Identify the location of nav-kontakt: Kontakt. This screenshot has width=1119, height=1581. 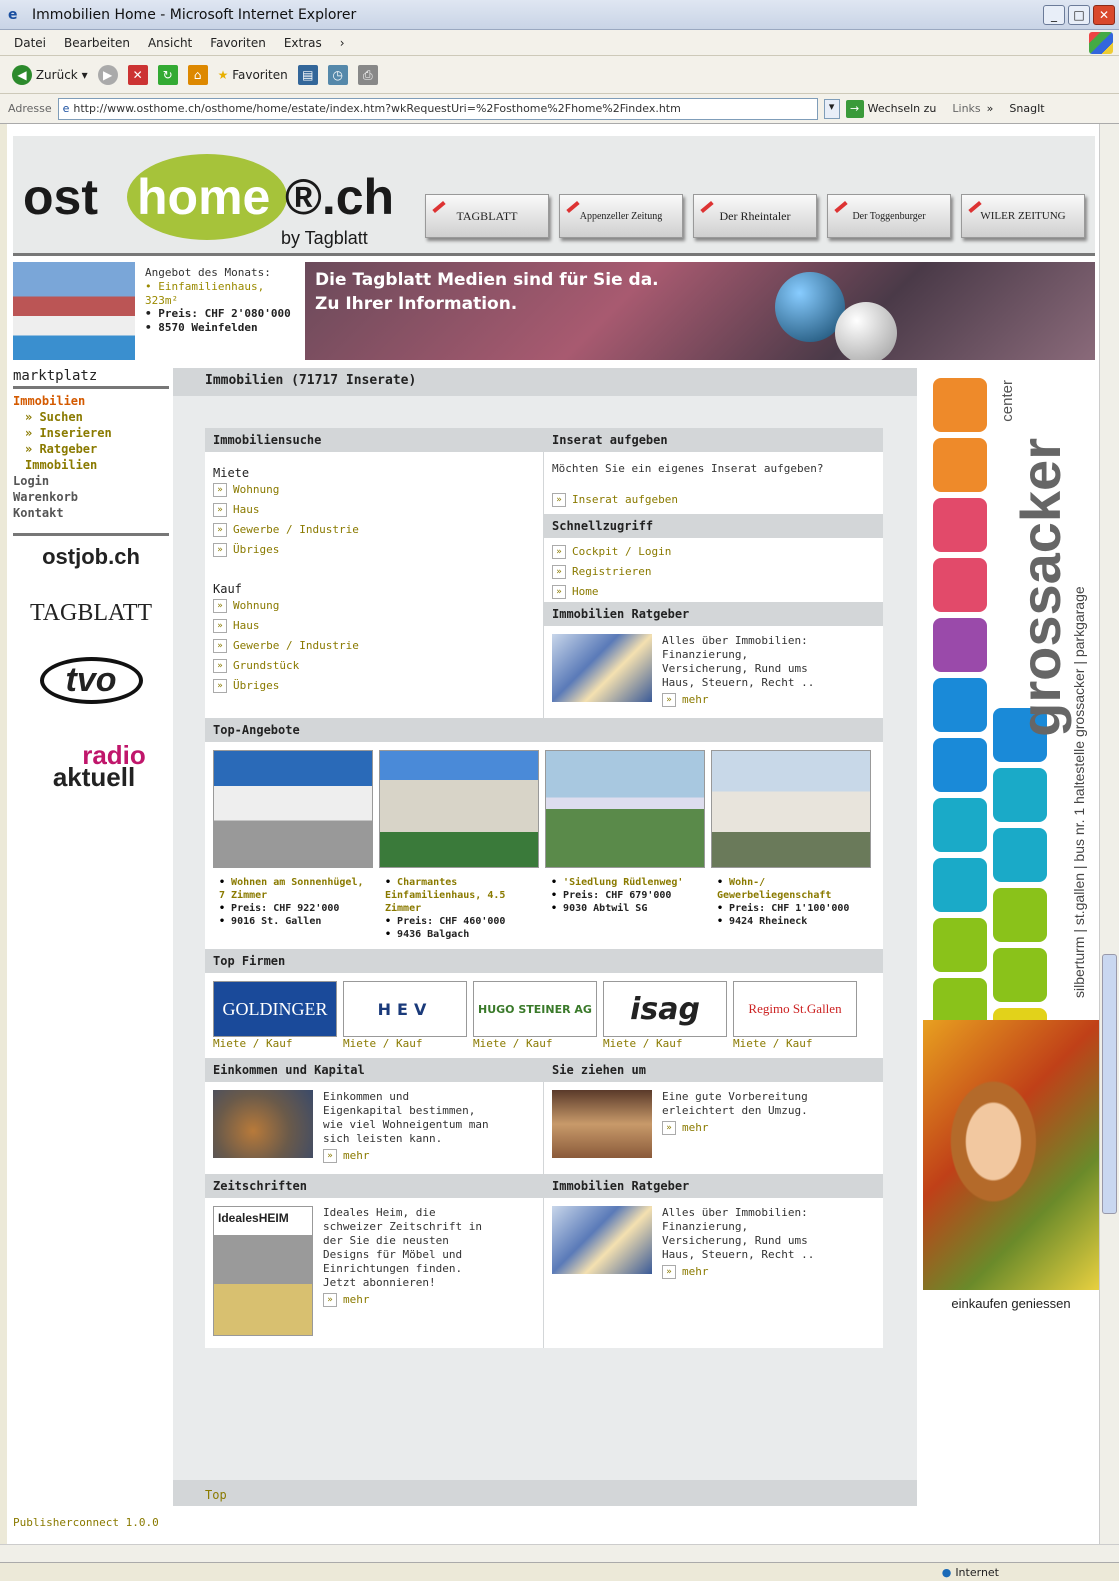
(91, 513).